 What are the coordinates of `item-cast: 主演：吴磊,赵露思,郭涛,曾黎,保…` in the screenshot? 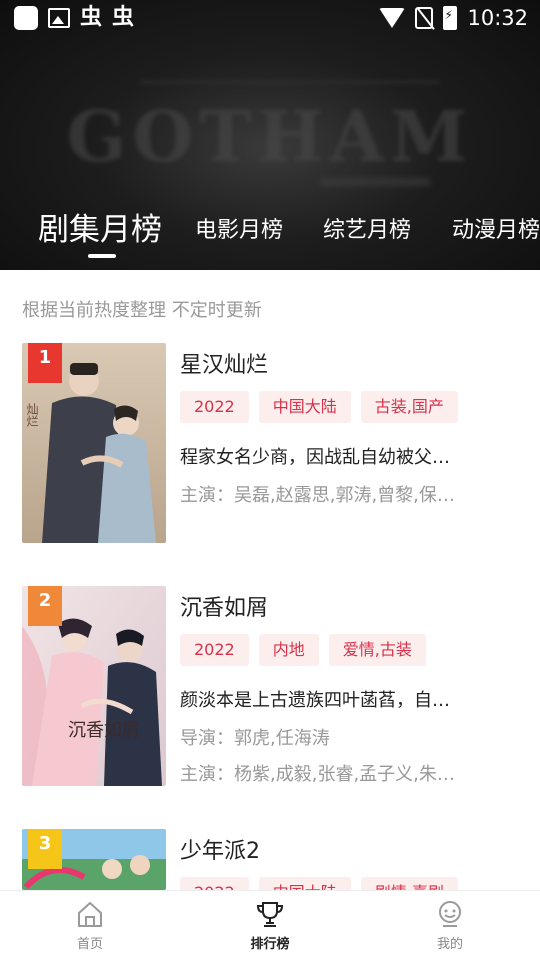 It's located at (317, 495).